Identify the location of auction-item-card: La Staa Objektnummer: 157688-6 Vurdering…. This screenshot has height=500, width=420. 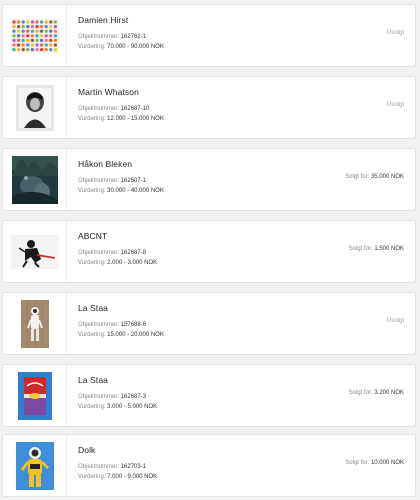
(209, 323).